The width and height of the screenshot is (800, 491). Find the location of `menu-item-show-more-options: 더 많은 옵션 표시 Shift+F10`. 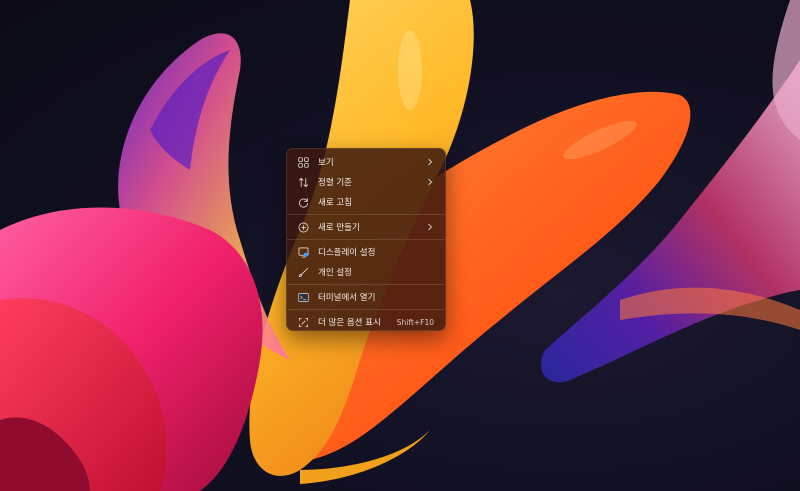

menu-item-show-more-options: 더 많은 옵션 표시 Shift+F10 is located at coordinates (366, 322).